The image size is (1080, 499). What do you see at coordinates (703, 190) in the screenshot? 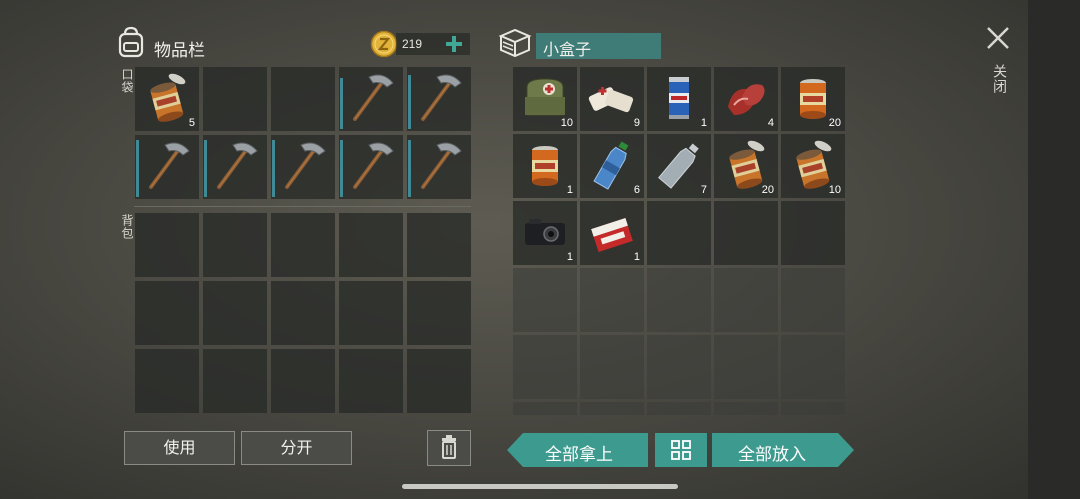
I see `item-quantity: 7` at bounding box center [703, 190].